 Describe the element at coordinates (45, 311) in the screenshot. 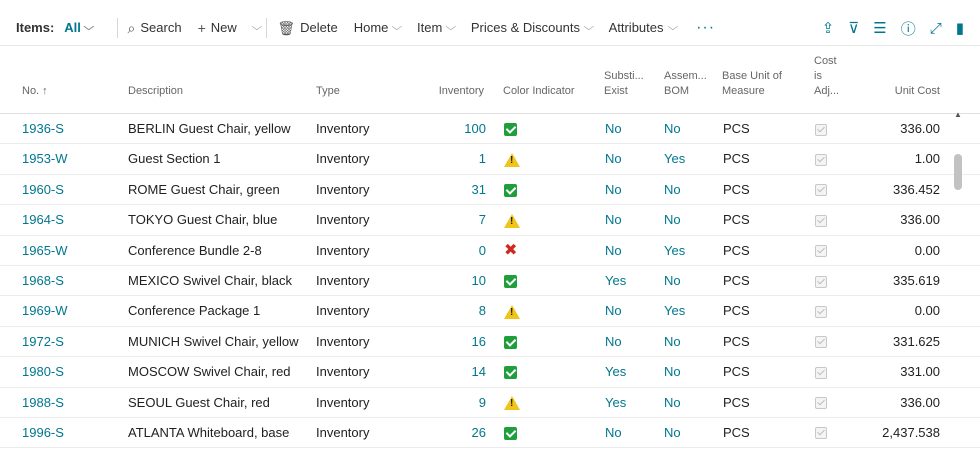

I see `cell-no: 1969-W` at that location.